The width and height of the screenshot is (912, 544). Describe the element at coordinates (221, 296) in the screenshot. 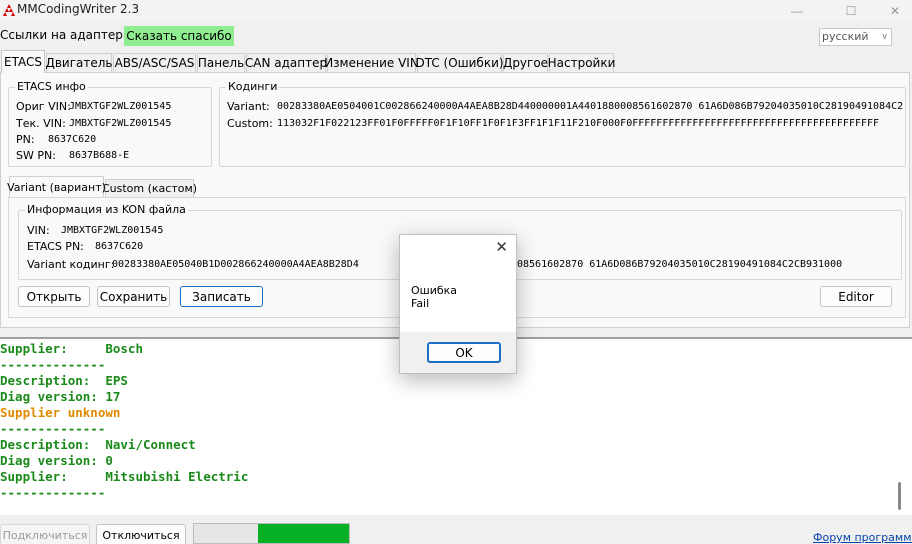

I see `write-button: Записать` at that location.